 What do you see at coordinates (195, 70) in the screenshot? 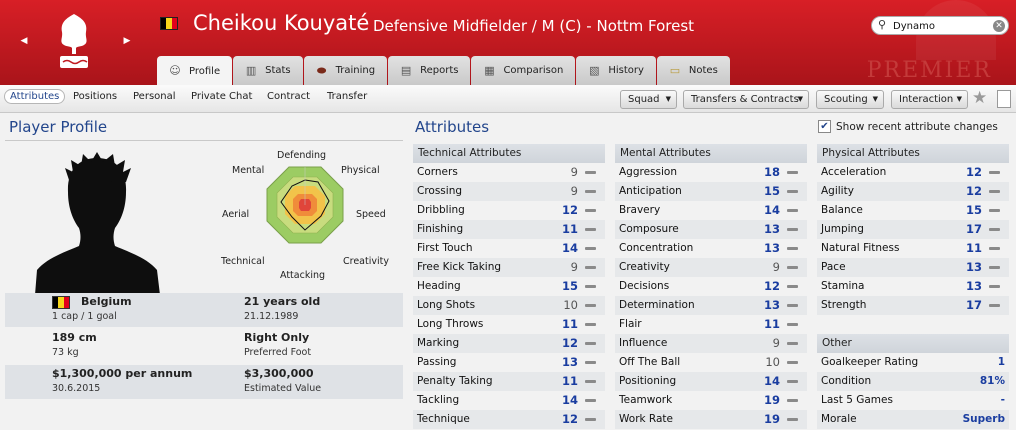
I see `tab-profile: ☺ Profile` at bounding box center [195, 70].